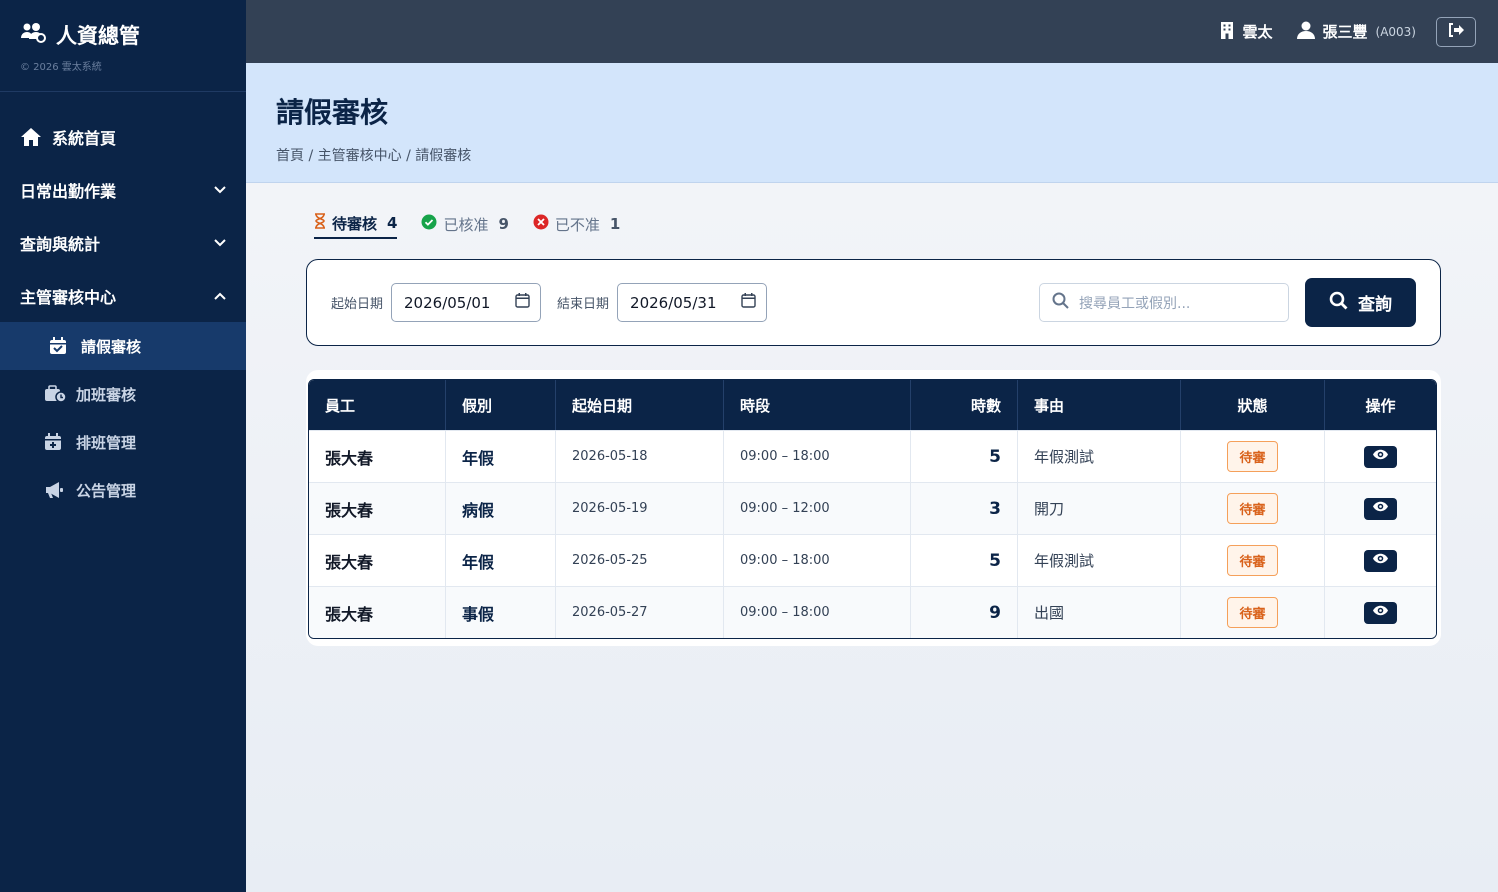 The image size is (1498, 892). What do you see at coordinates (541, 224) in the screenshot?
I see `x-circle-icon` at bounding box center [541, 224].